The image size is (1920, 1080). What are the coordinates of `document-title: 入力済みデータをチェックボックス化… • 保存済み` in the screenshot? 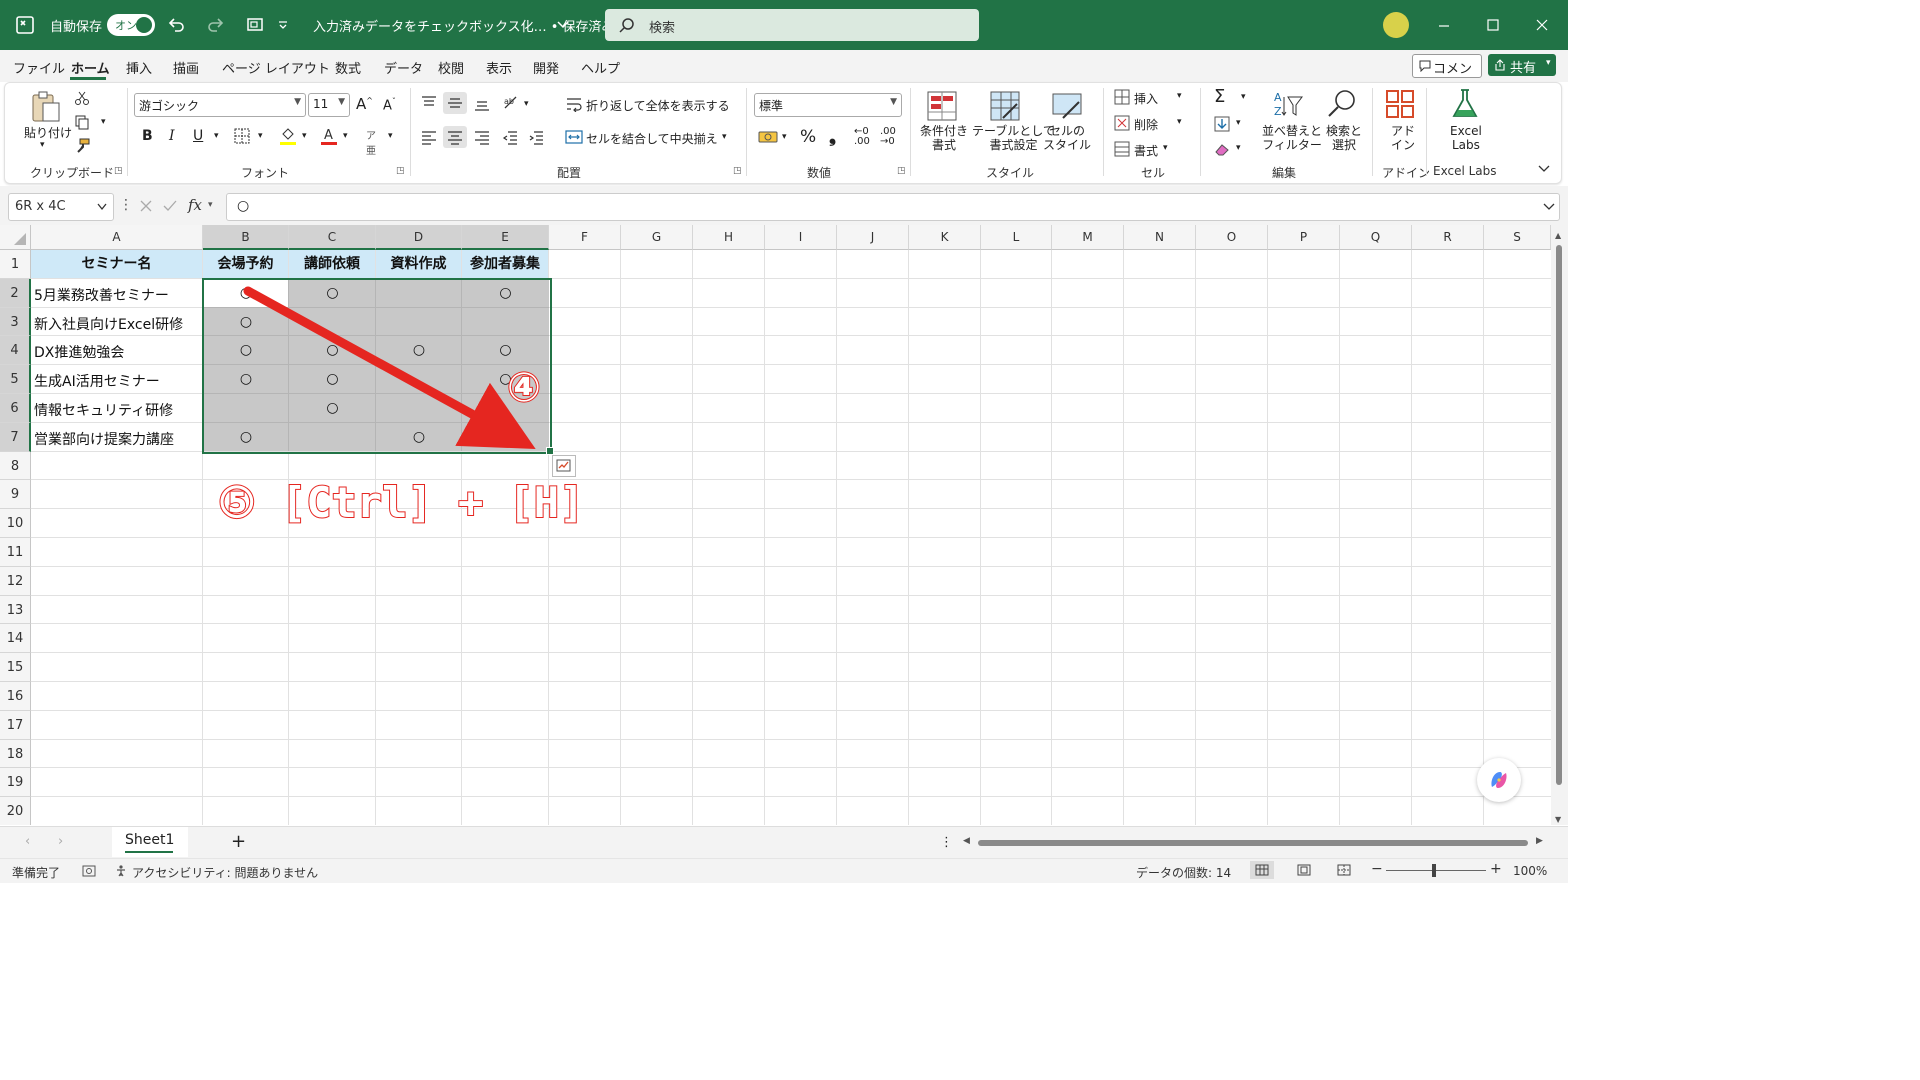 It's located at (464, 25).